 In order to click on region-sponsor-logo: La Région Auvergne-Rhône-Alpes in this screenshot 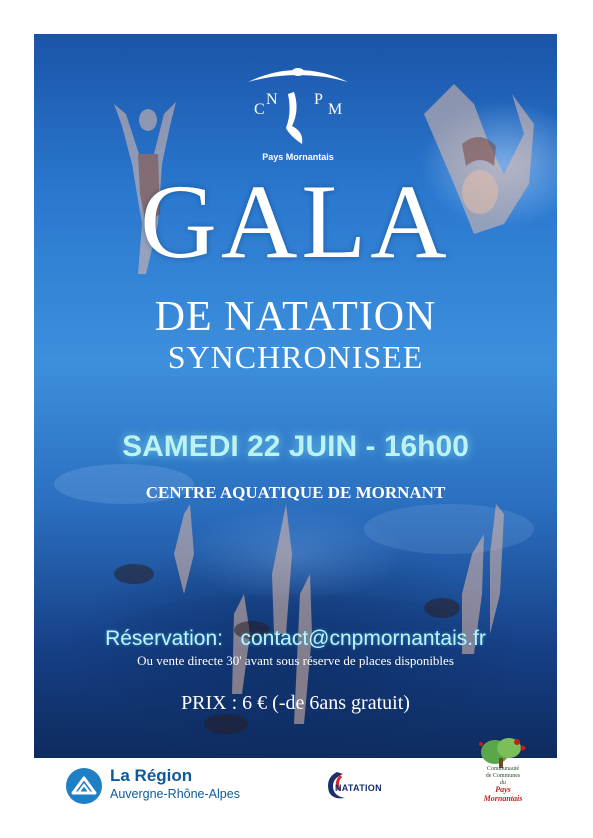, I will do `click(167, 786)`.